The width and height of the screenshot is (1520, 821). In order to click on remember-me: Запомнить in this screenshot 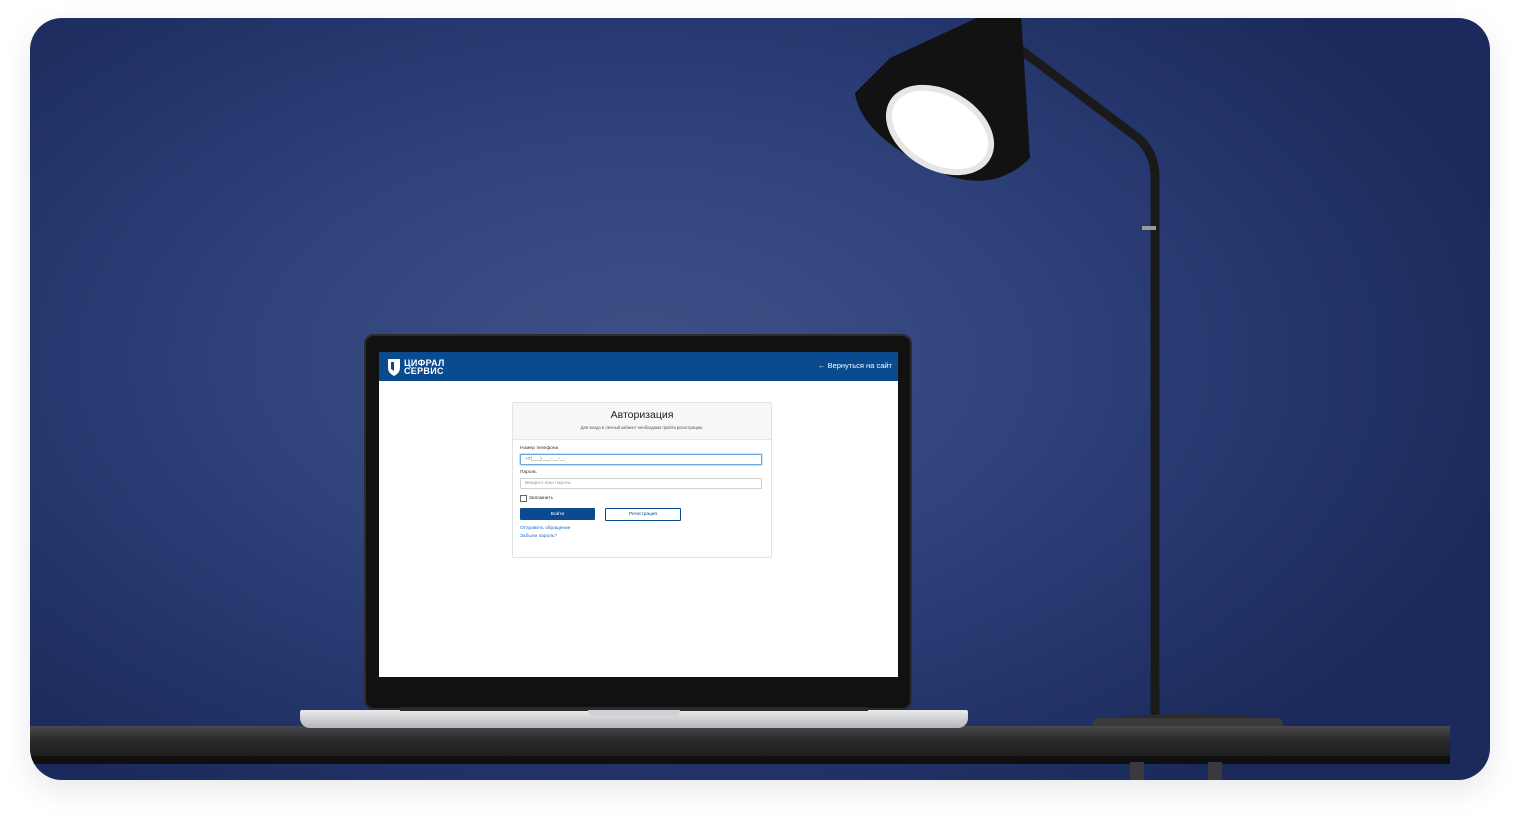, I will do `click(642, 498)`.